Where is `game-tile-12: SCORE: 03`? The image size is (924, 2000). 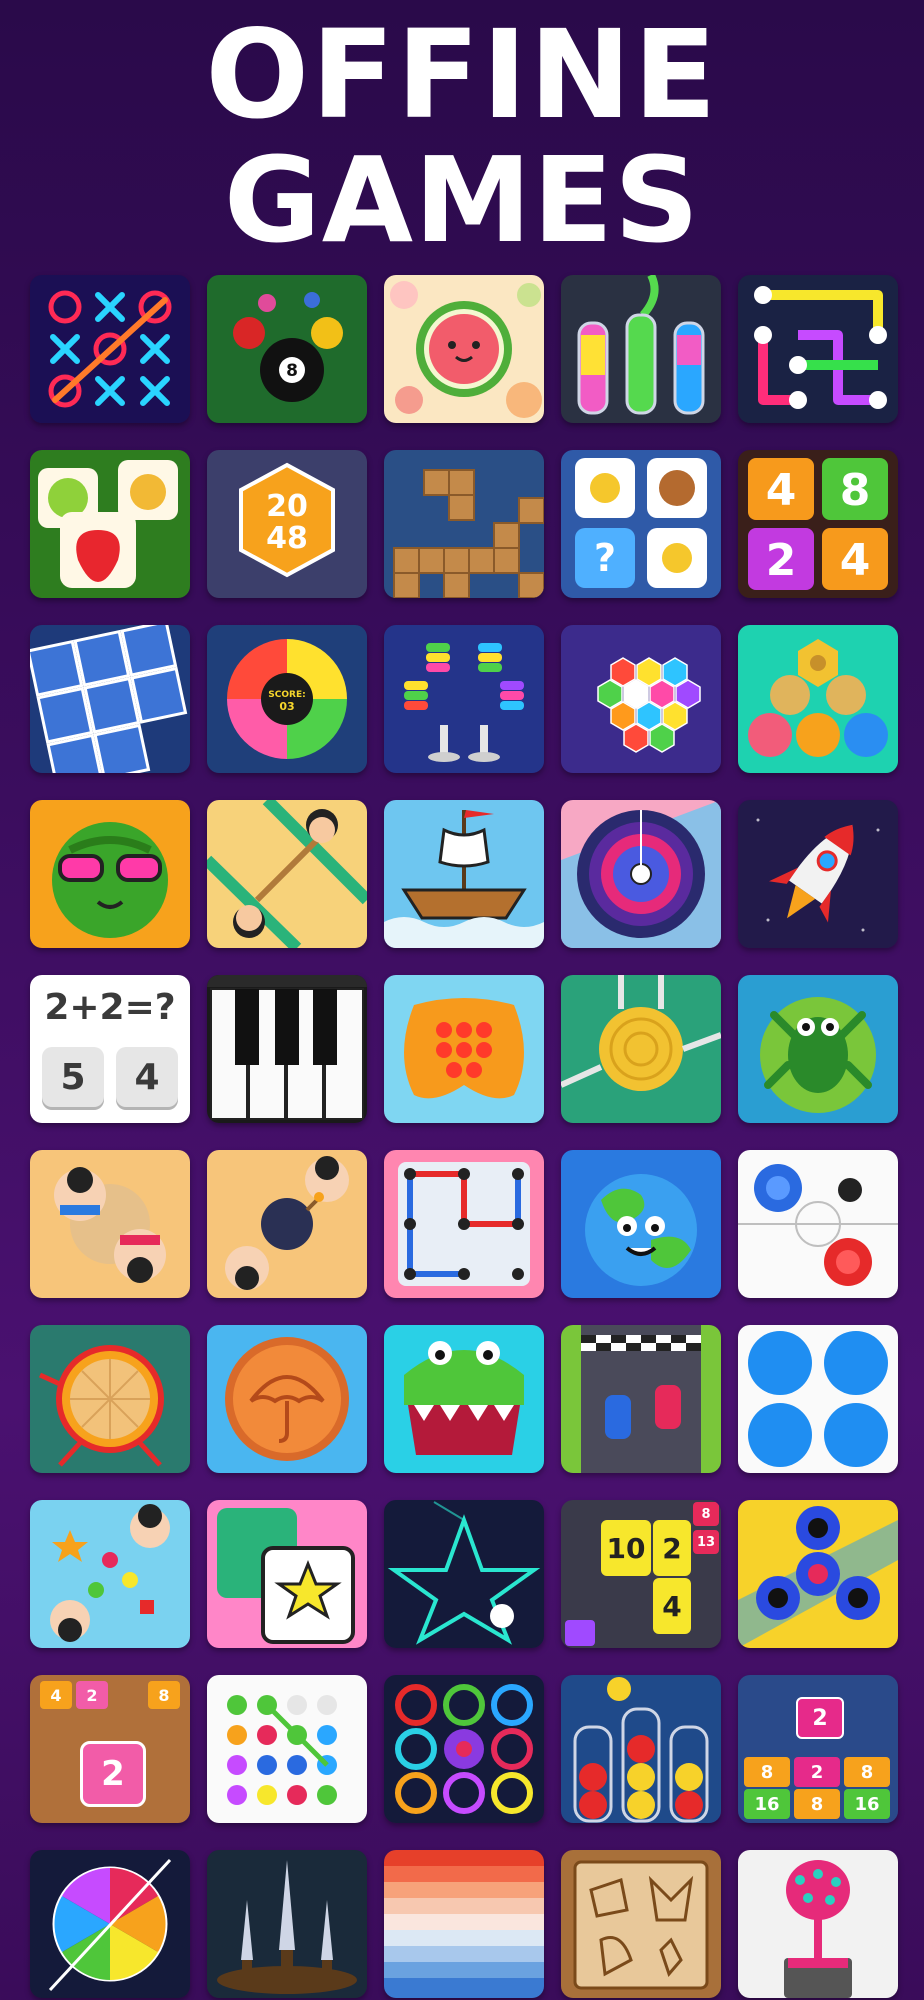
game-tile-12: SCORE: 03 is located at coordinates (287, 699).